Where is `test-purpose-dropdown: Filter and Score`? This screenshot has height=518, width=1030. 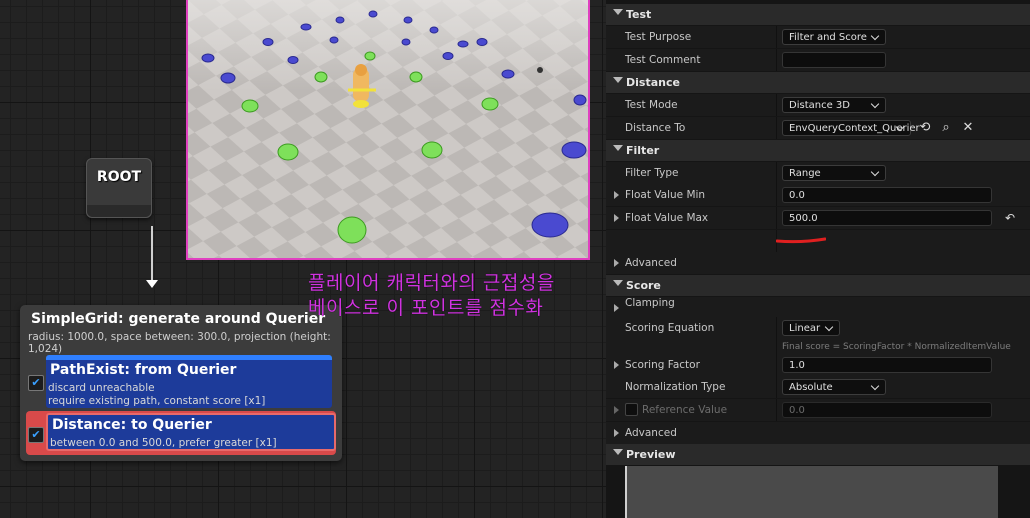
test-purpose-dropdown: Filter and Score is located at coordinates (834, 37).